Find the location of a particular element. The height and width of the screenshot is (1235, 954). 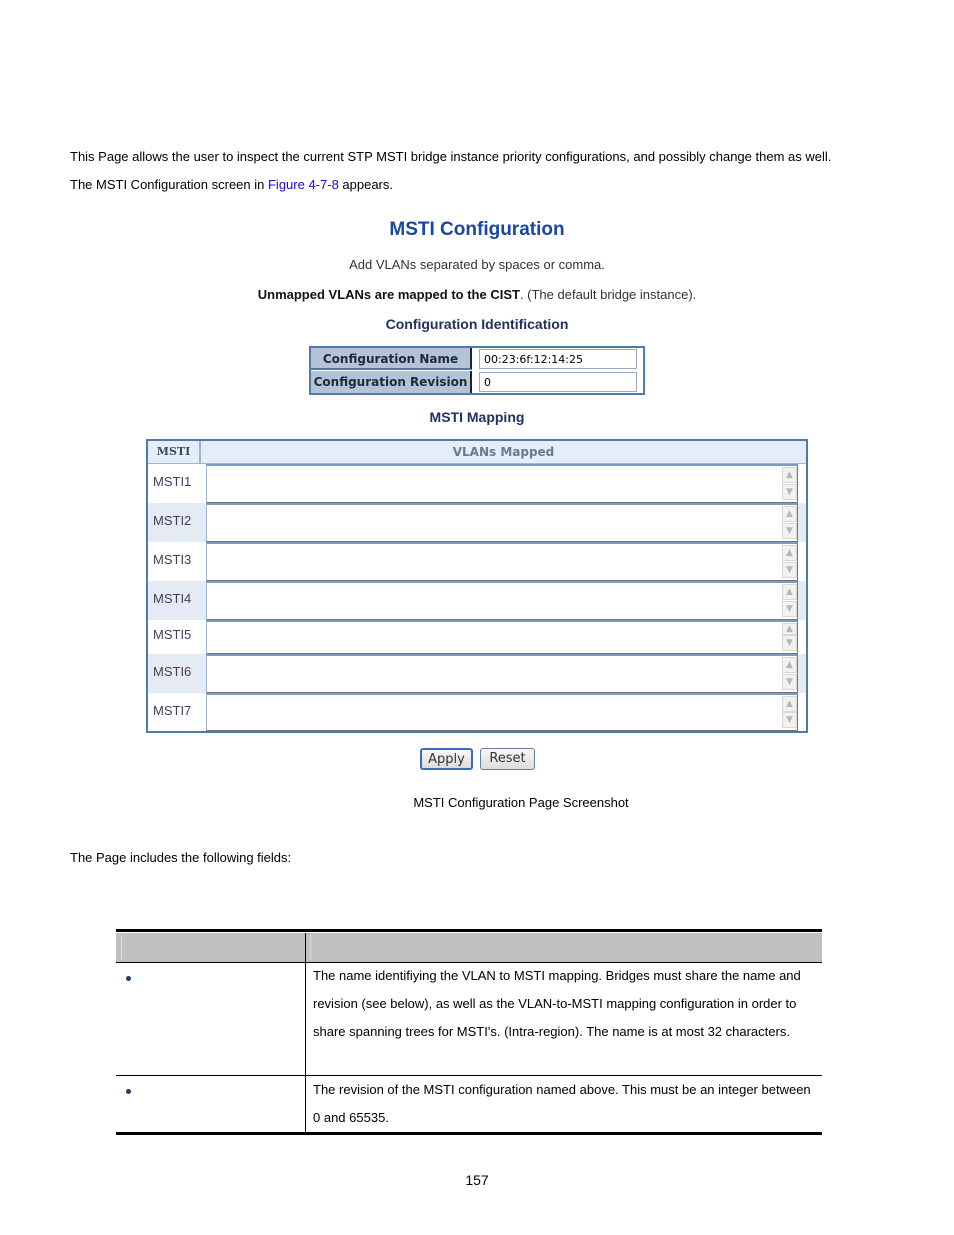

apply-button: Apply is located at coordinates (446, 759).